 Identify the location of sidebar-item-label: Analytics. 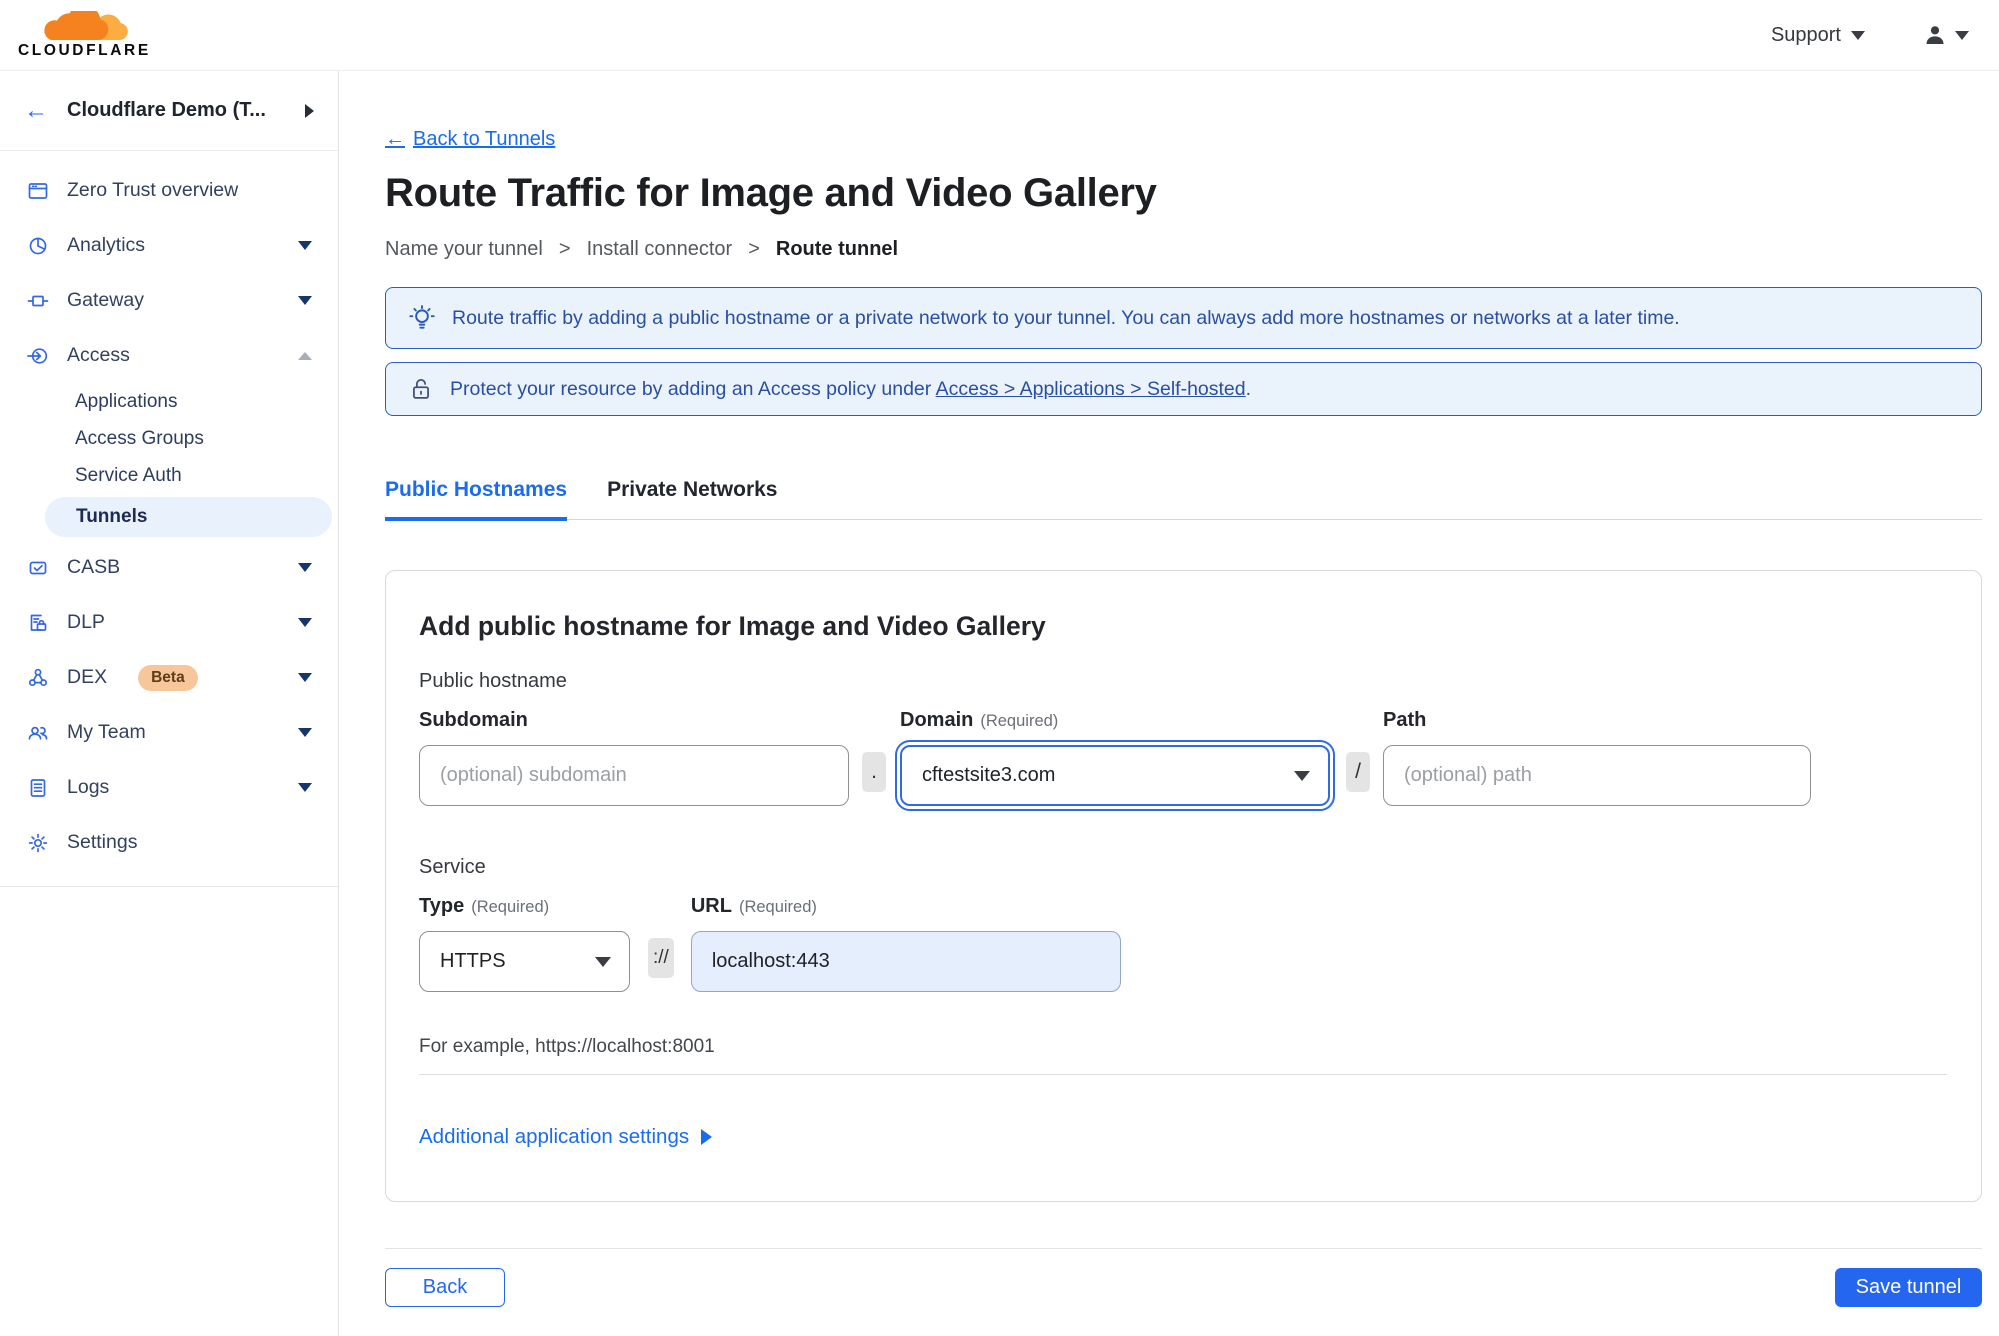
(106, 245).